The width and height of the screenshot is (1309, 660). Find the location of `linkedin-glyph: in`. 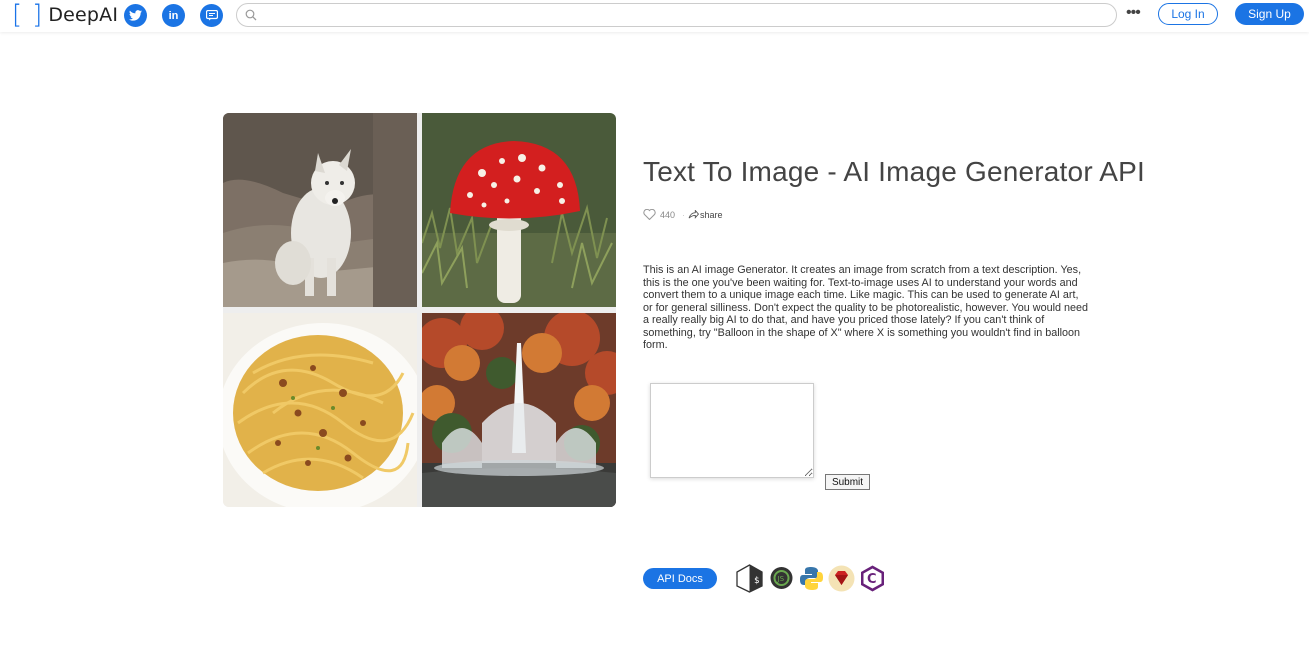

linkedin-glyph: in is located at coordinates (173, 15).